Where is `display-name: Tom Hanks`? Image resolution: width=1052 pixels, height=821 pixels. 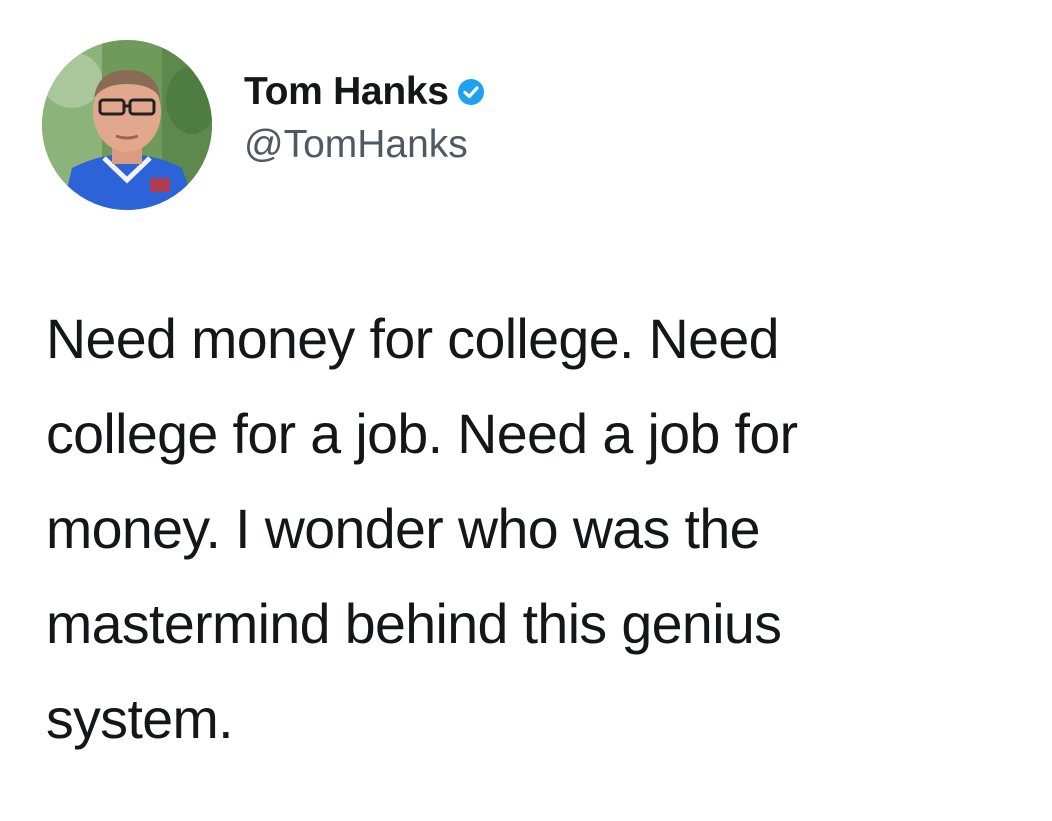
display-name: Tom Hanks is located at coordinates (346, 92).